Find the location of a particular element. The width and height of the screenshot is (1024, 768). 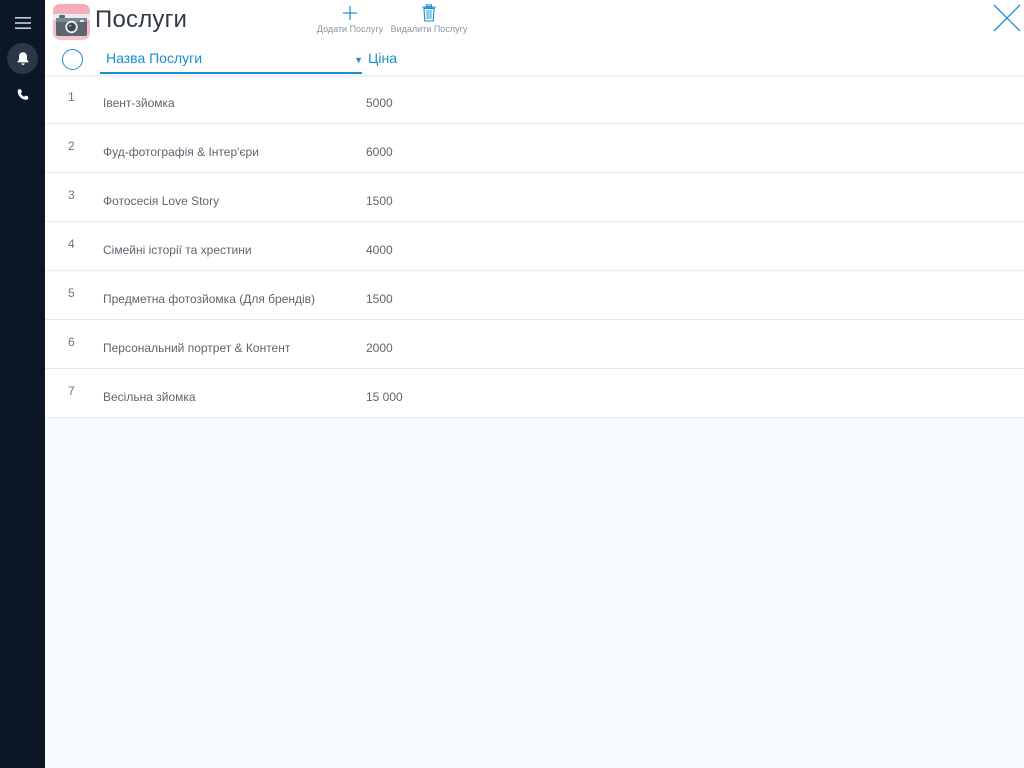

service-price: 5000 is located at coordinates (379, 103).